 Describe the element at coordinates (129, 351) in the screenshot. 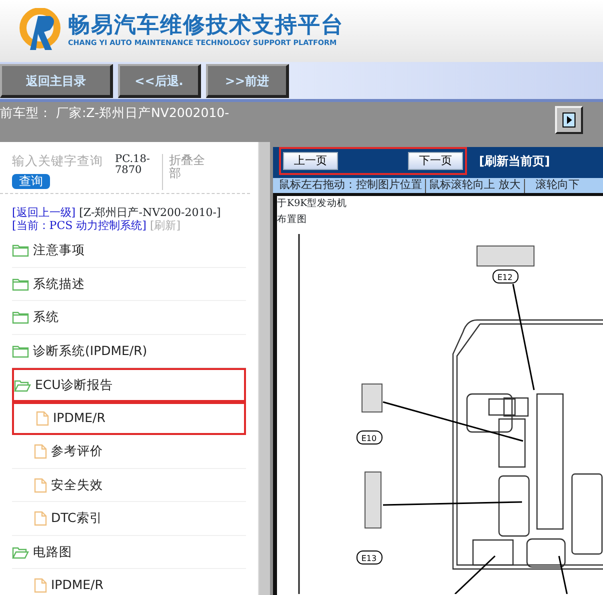

I see `tree-item: 诊断系统(IPDME/R)` at that location.